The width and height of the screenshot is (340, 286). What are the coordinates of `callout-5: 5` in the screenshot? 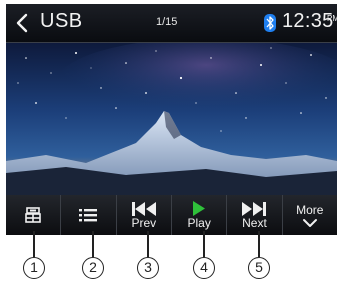 It's located at (259, 268).